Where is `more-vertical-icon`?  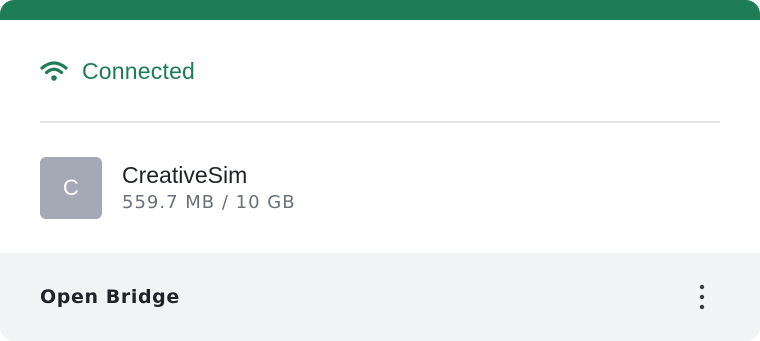 more-vertical-icon is located at coordinates (702, 297).